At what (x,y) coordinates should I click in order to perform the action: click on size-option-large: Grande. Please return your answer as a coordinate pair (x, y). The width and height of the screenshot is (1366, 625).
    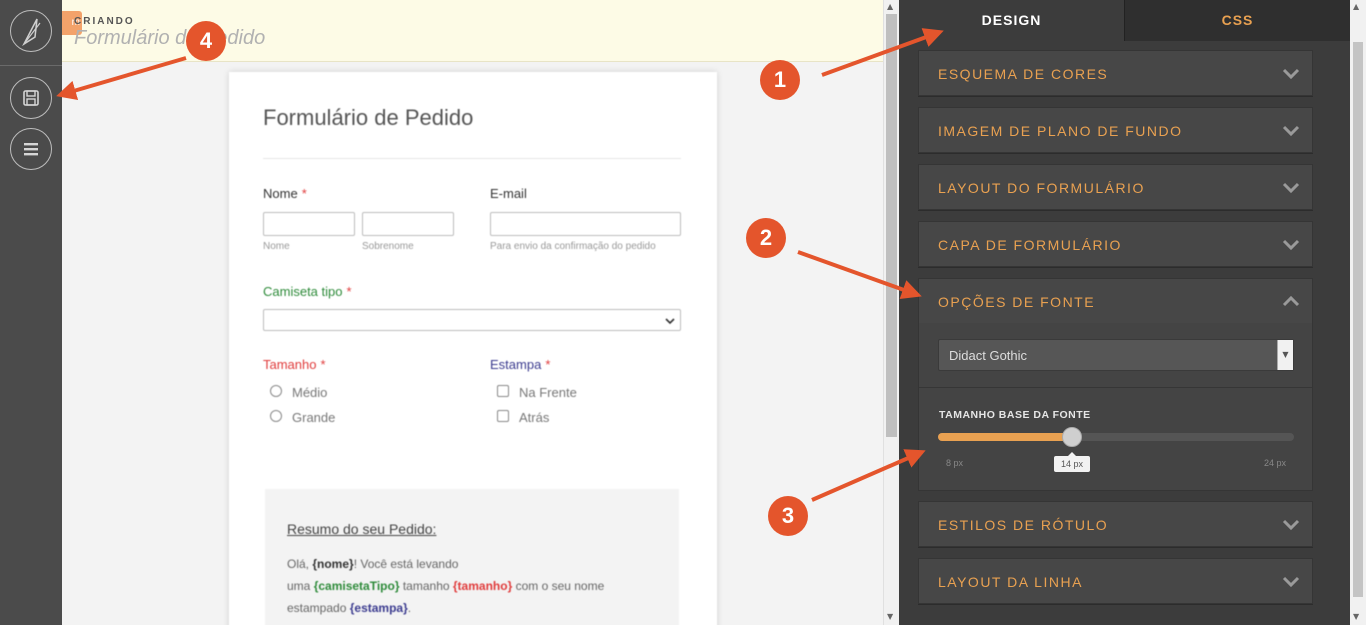
    Looking at the image, I should click on (314, 417).